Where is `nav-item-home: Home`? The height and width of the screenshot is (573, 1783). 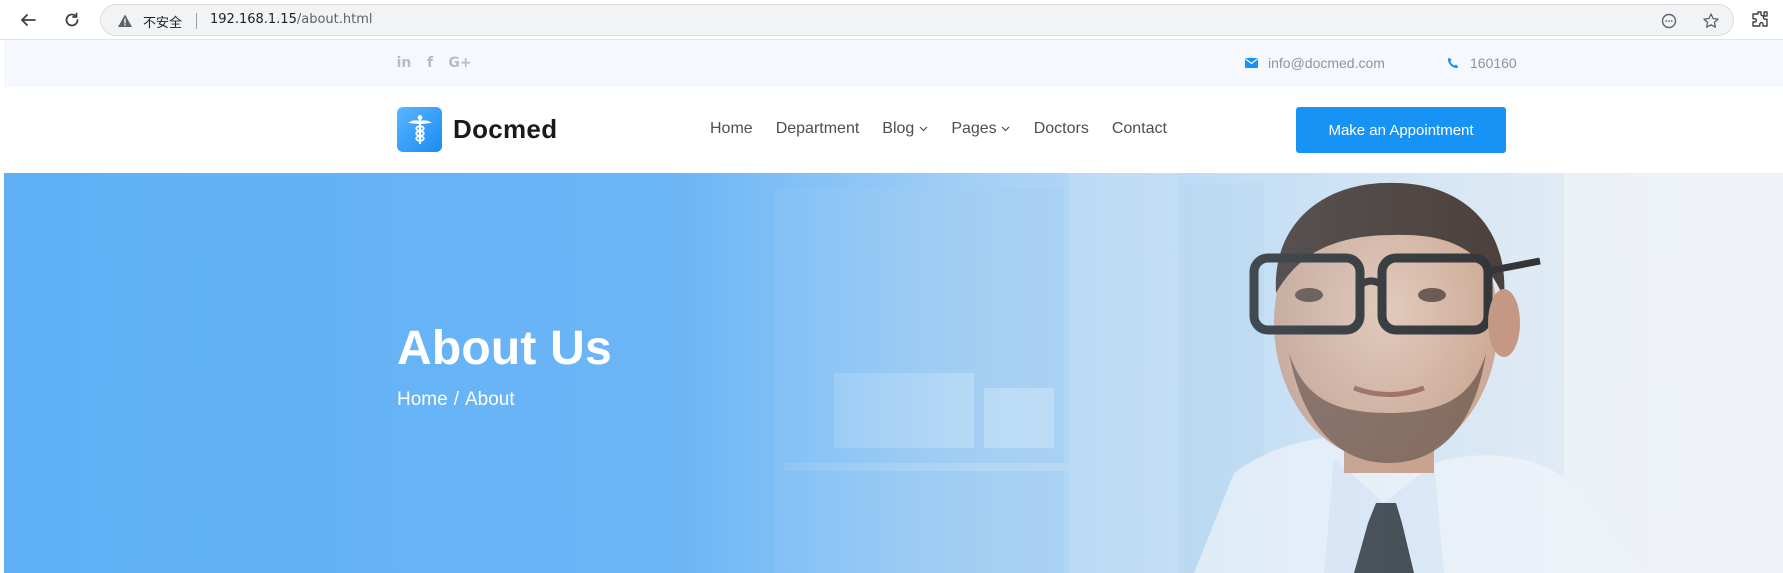
nav-item-home: Home is located at coordinates (731, 129).